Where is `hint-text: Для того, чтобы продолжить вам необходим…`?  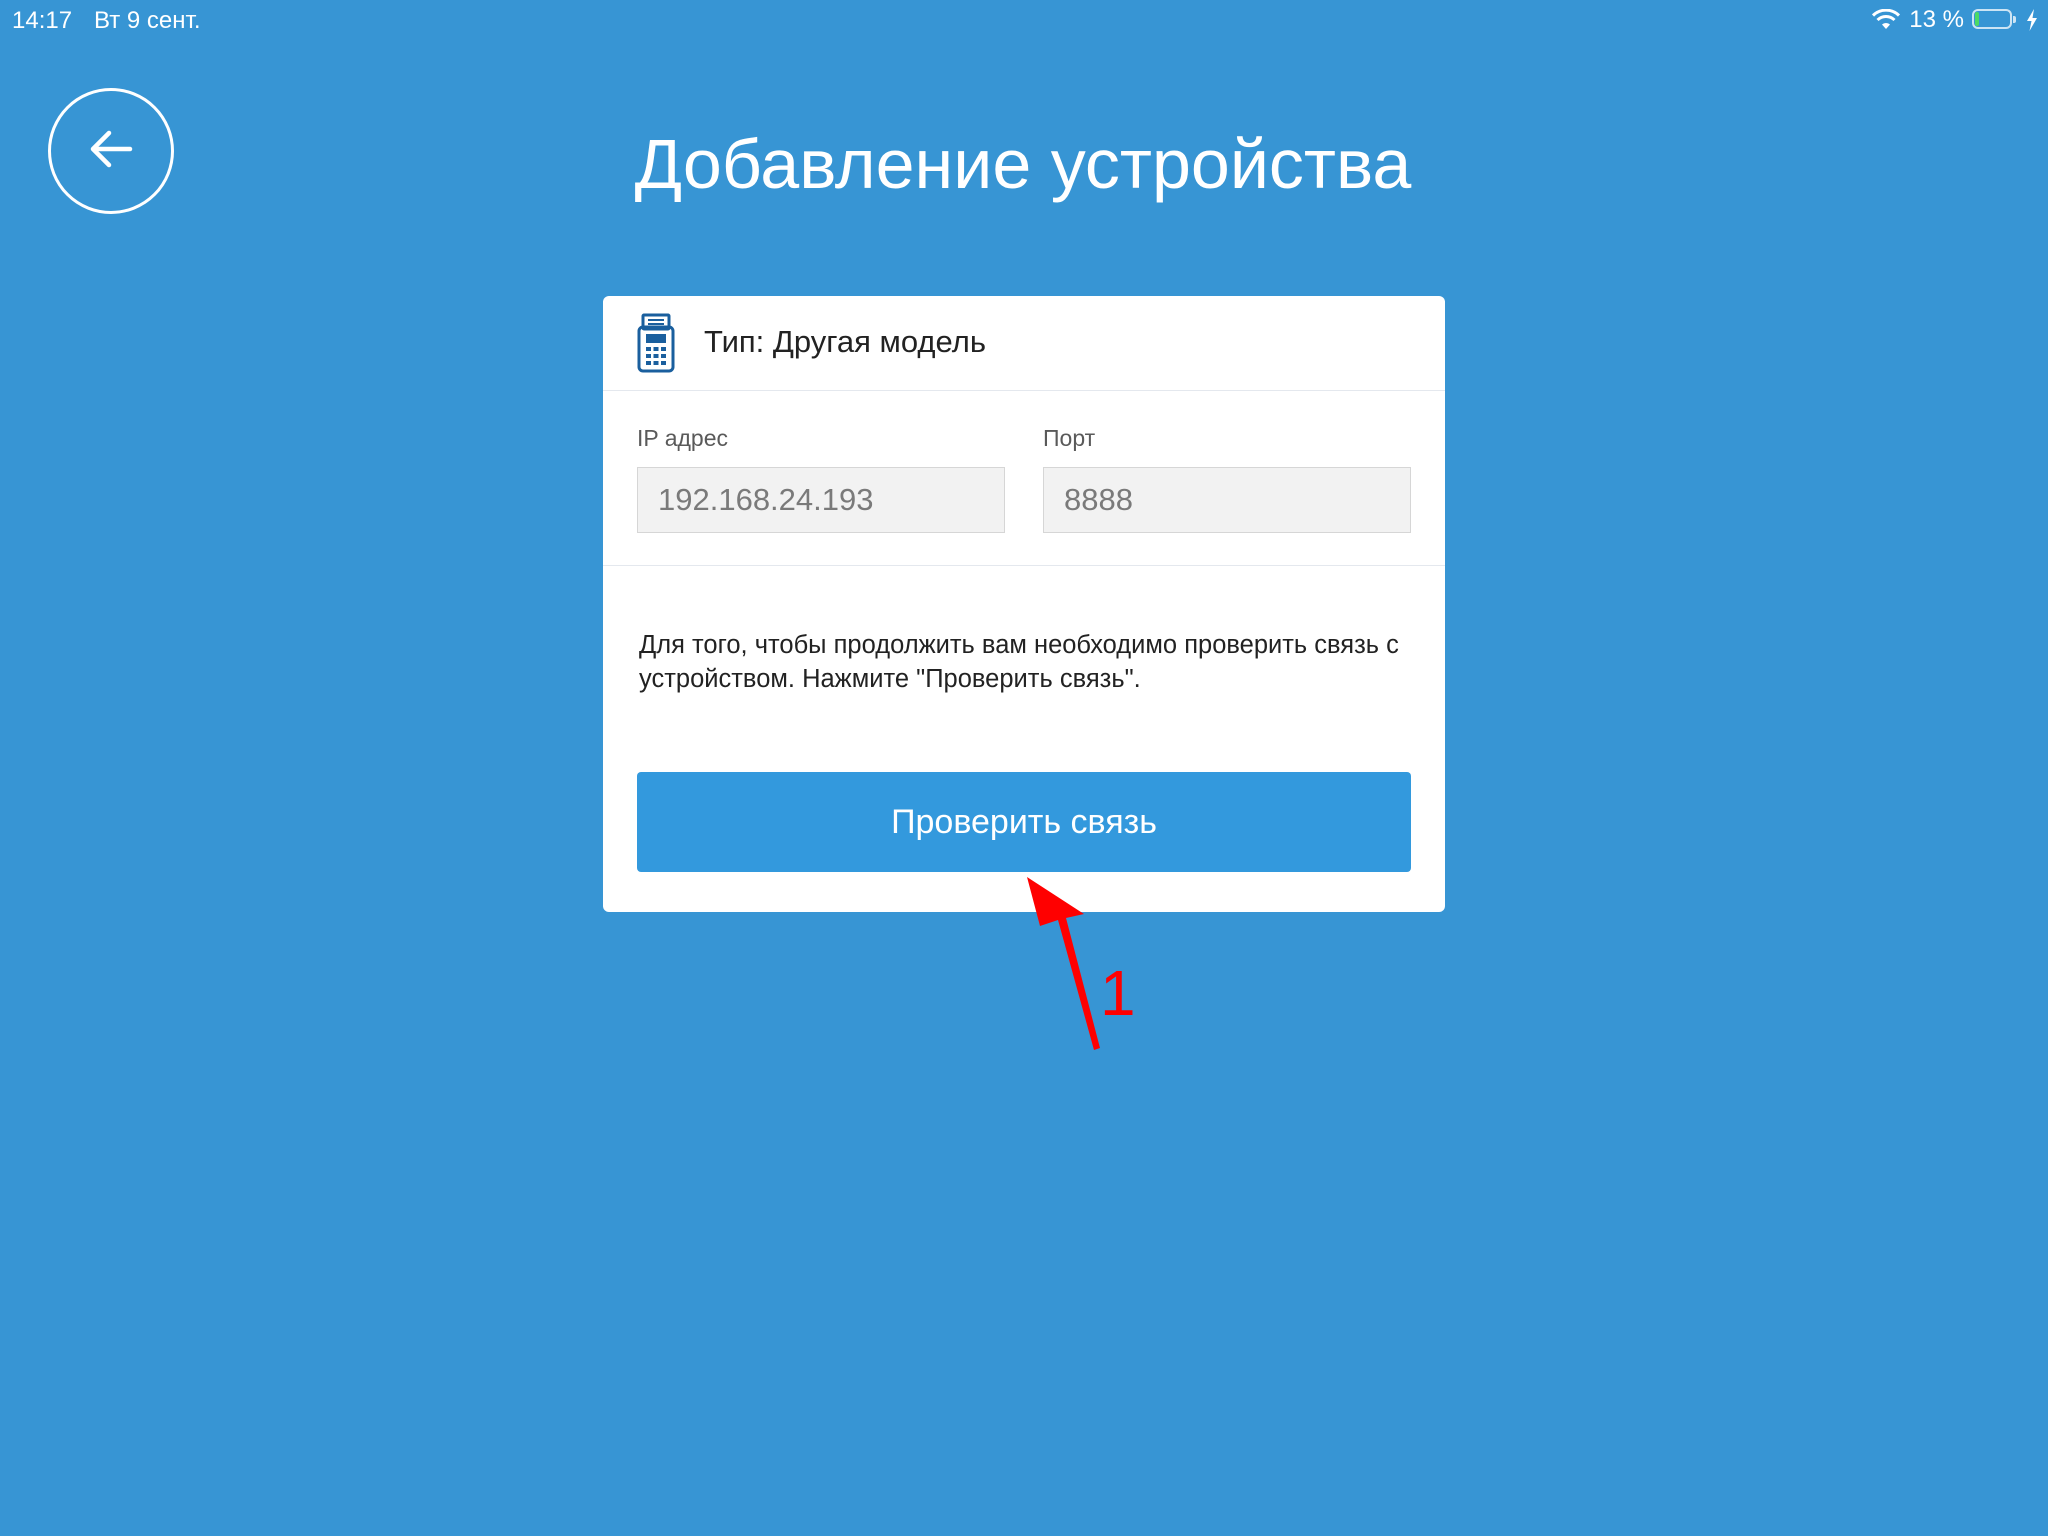 hint-text: Для того, чтобы продолжить вам необходим… is located at coordinates (1019, 662).